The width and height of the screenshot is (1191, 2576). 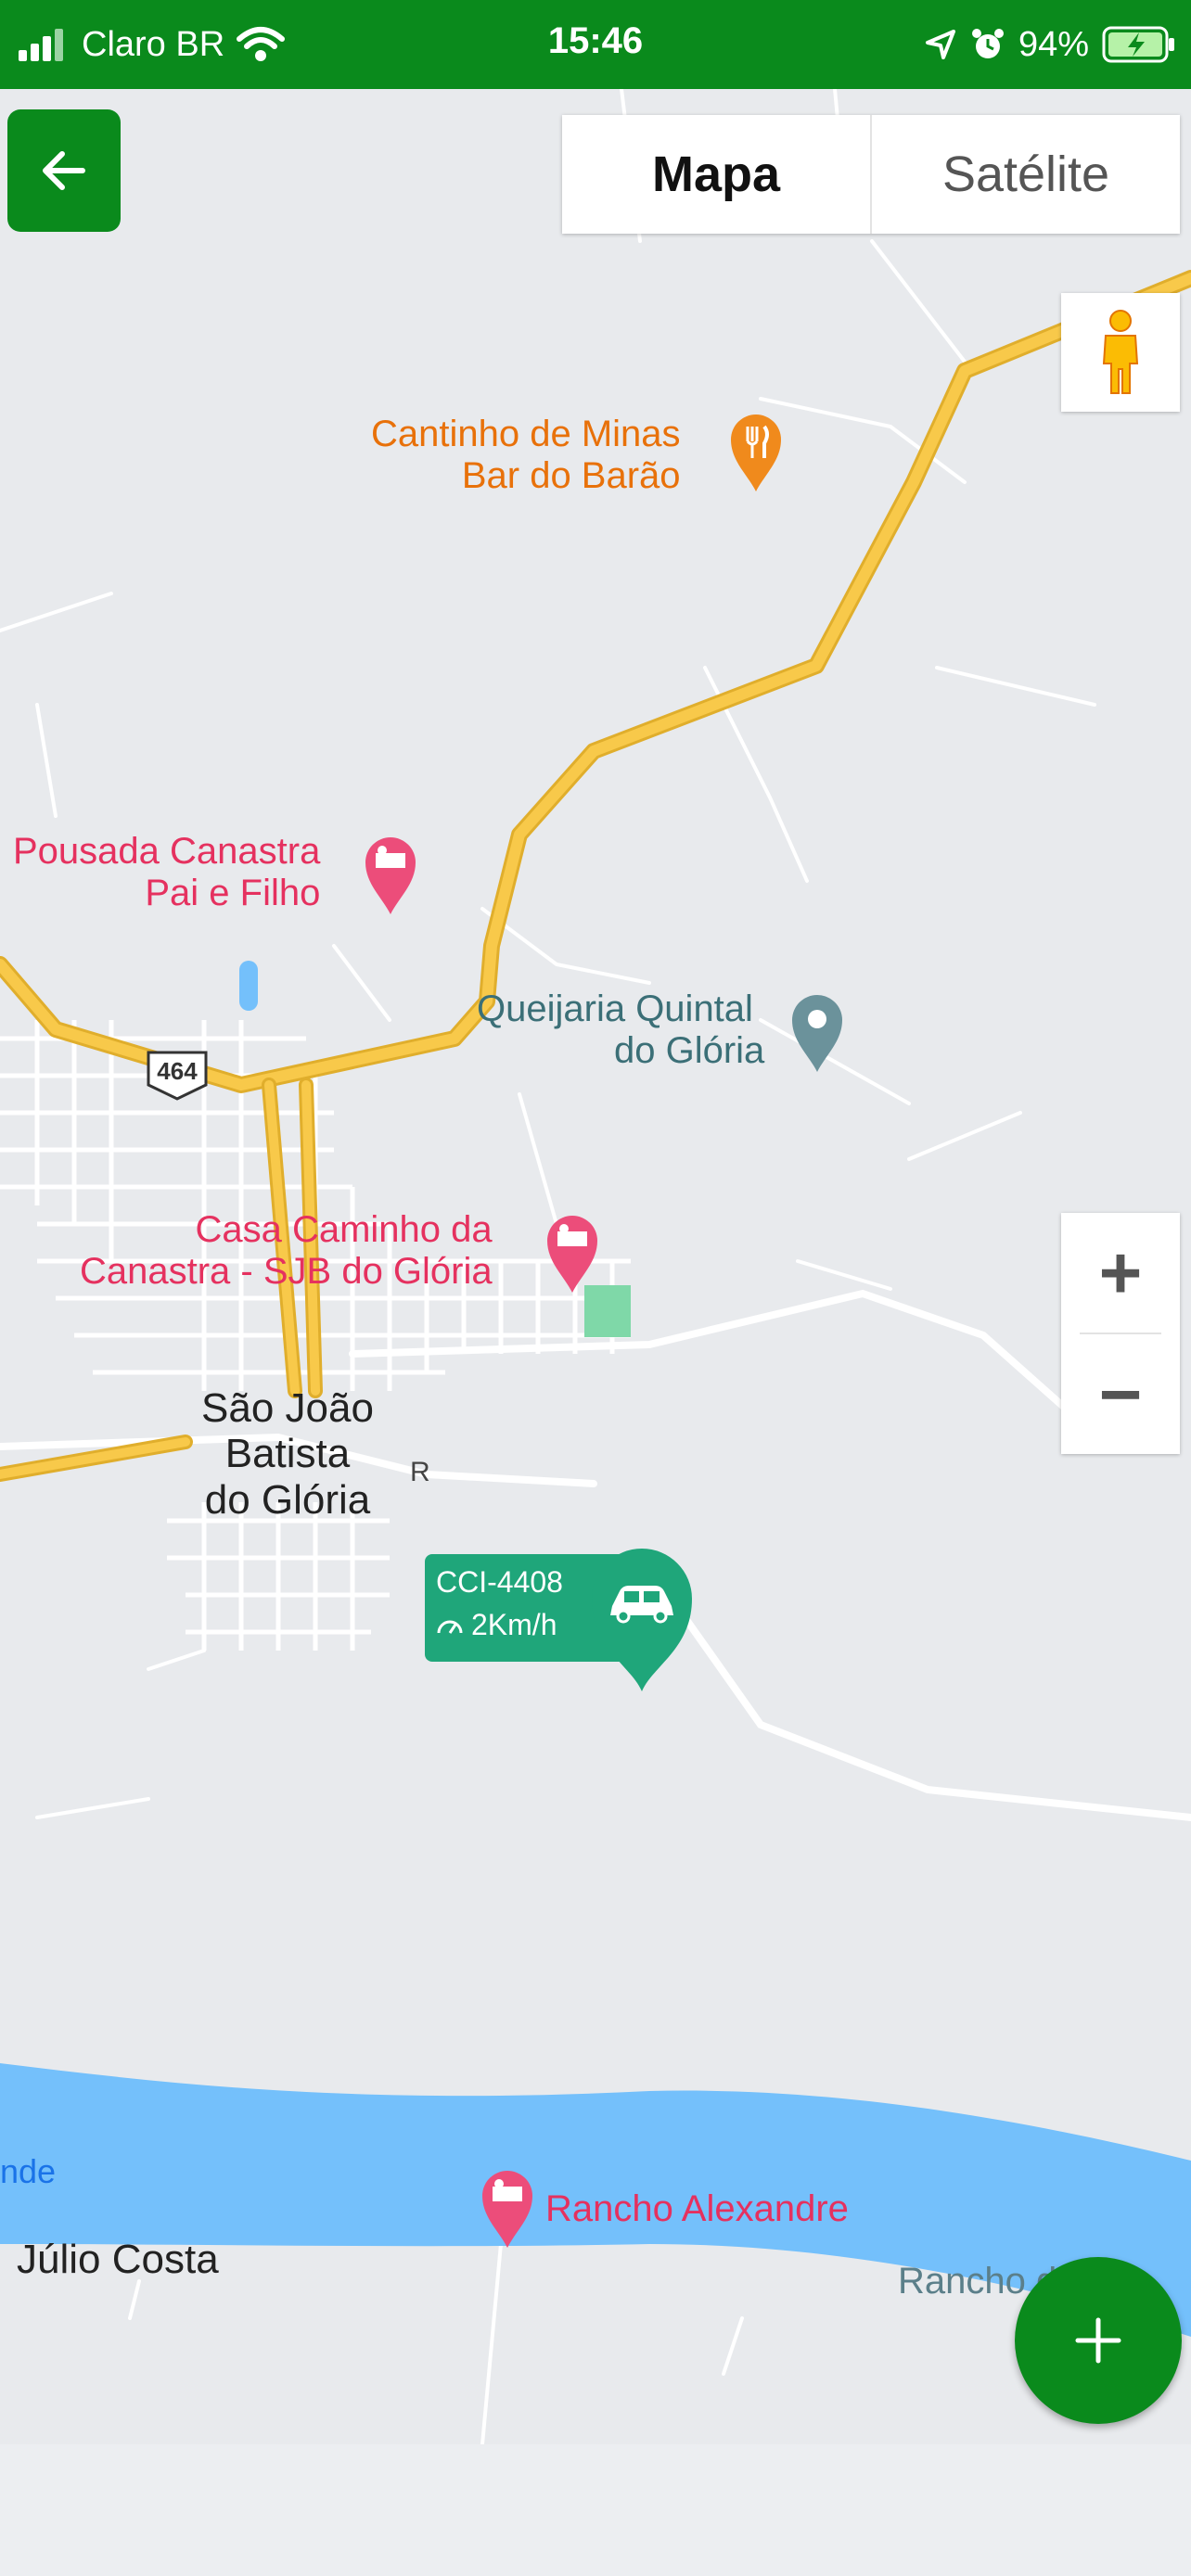 What do you see at coordinates (697, 2209) in the screenshot?
I see `poi-rancho-alexandre-label: Rancho Alexandre` at bounding box center [697, 2209].